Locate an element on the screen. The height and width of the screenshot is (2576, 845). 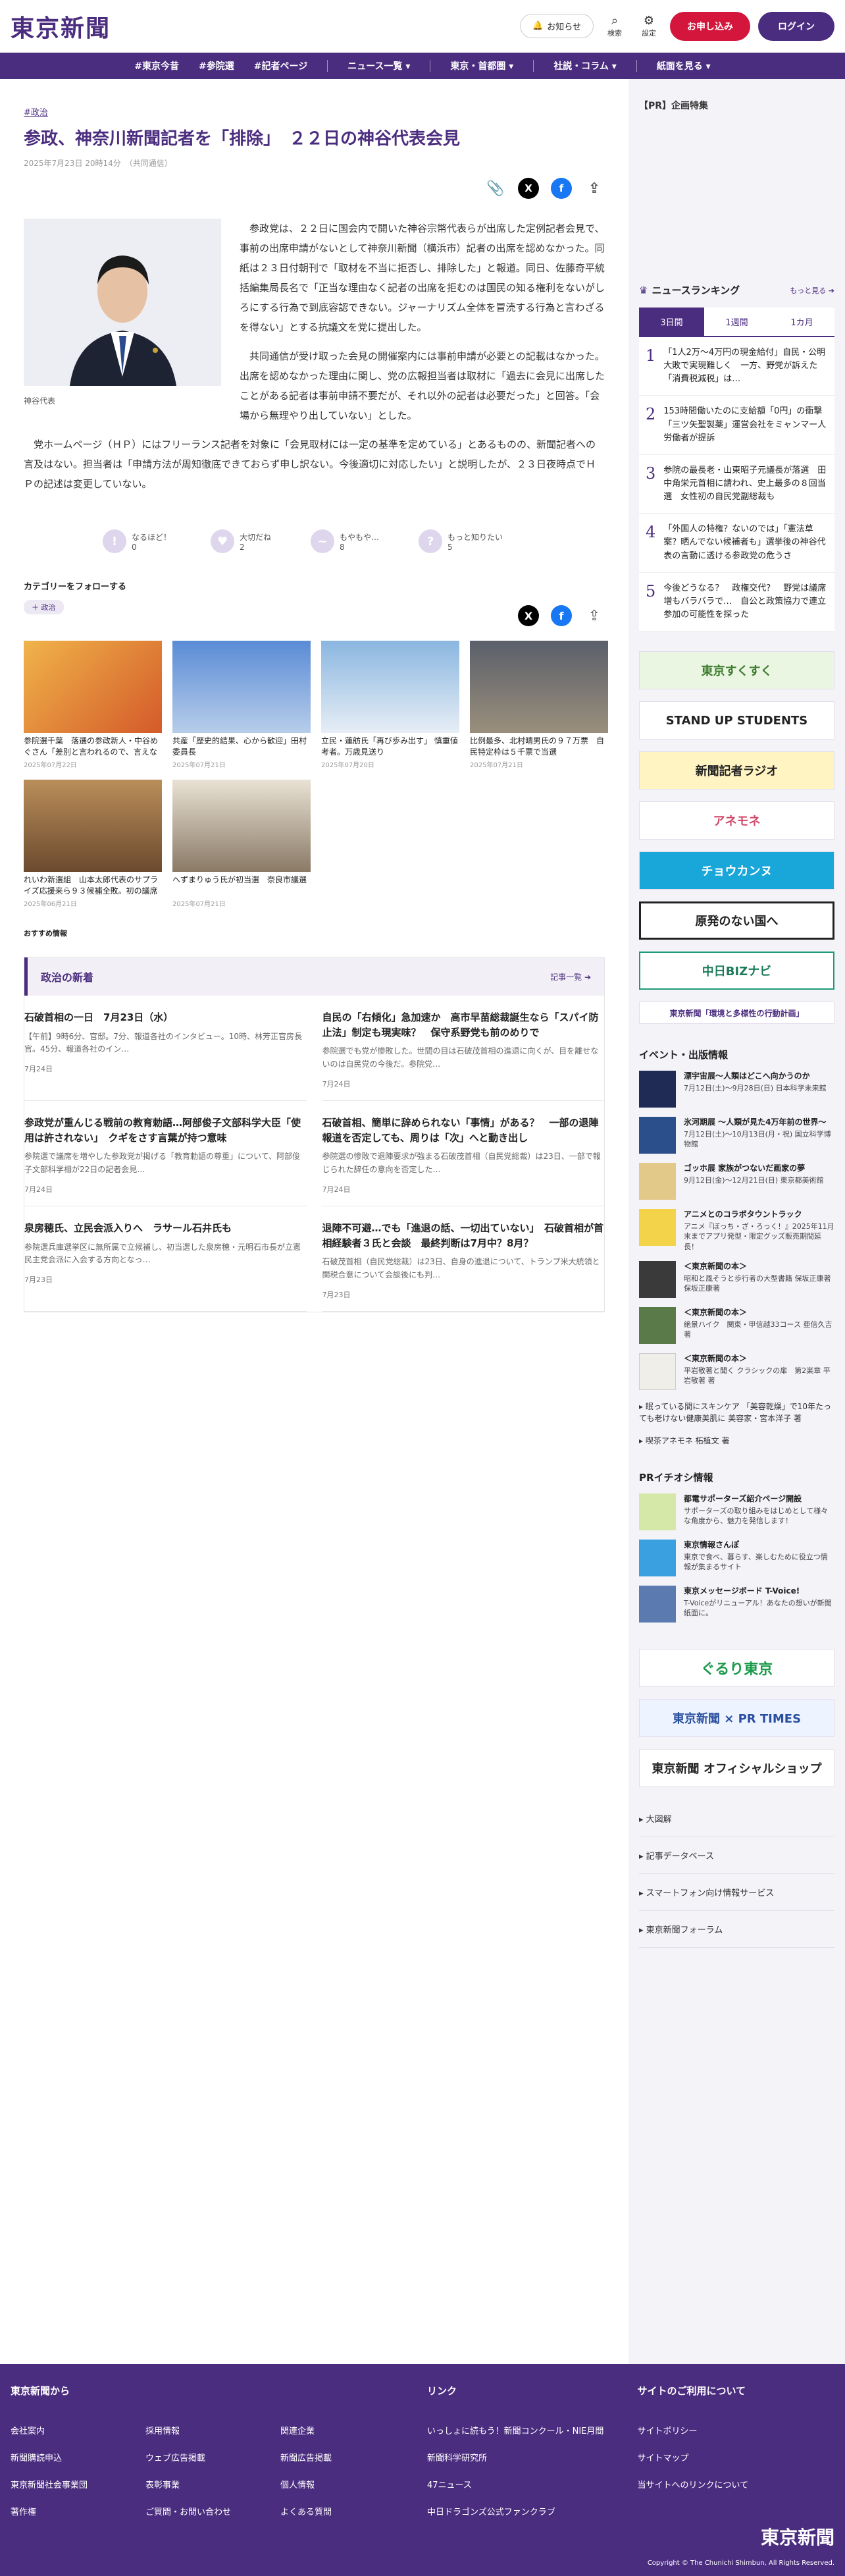
photo-caption: 神谷代表 is located at coordinates (40, 401).